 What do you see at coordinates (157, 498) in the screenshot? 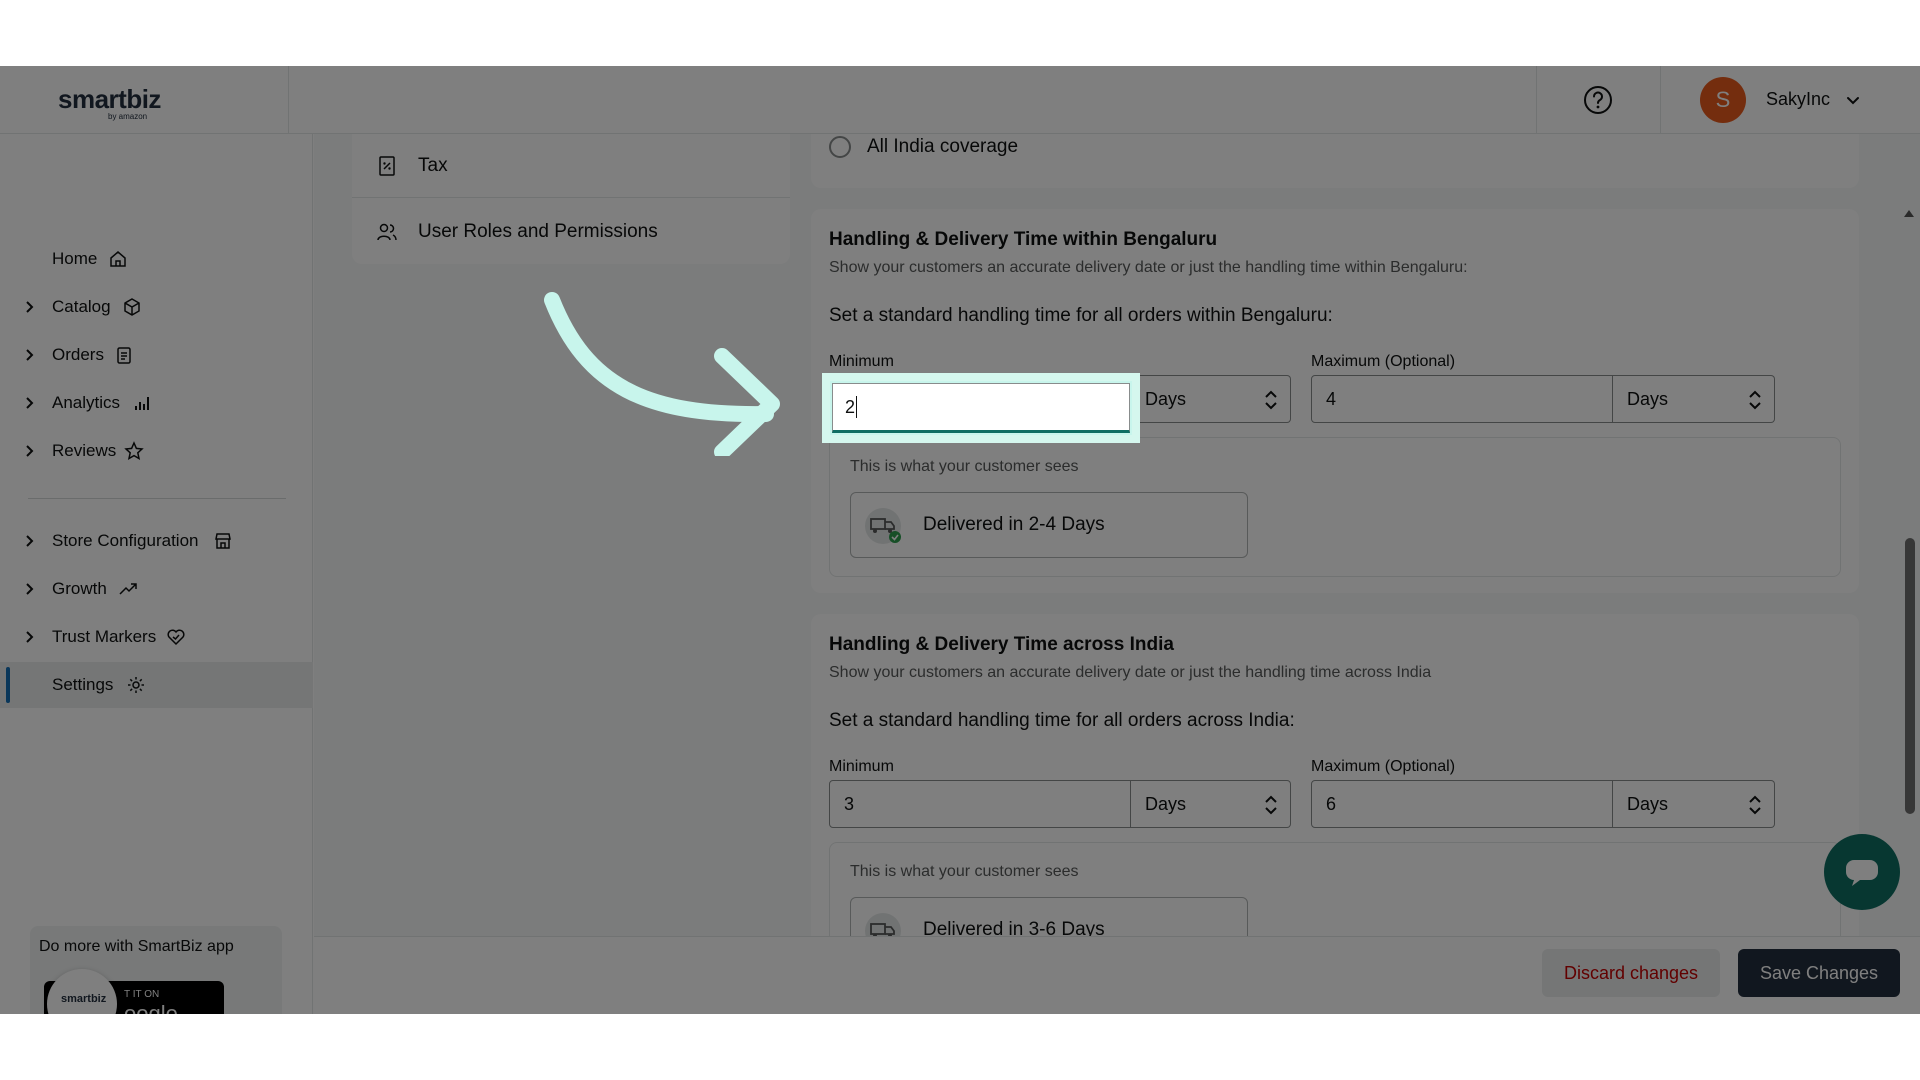
I see `sidebar-divider` at bounding box center [157, 498].